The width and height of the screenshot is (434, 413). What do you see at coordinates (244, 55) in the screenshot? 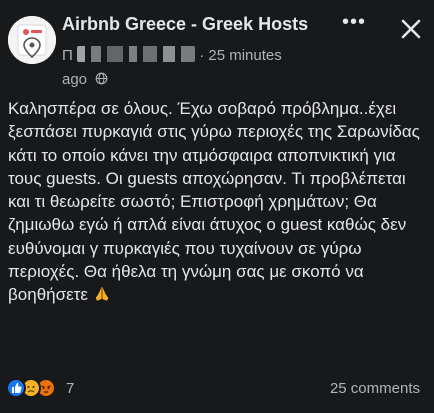
I see `post-timestamp: 25 minutes` at bounding box center [244, 55].